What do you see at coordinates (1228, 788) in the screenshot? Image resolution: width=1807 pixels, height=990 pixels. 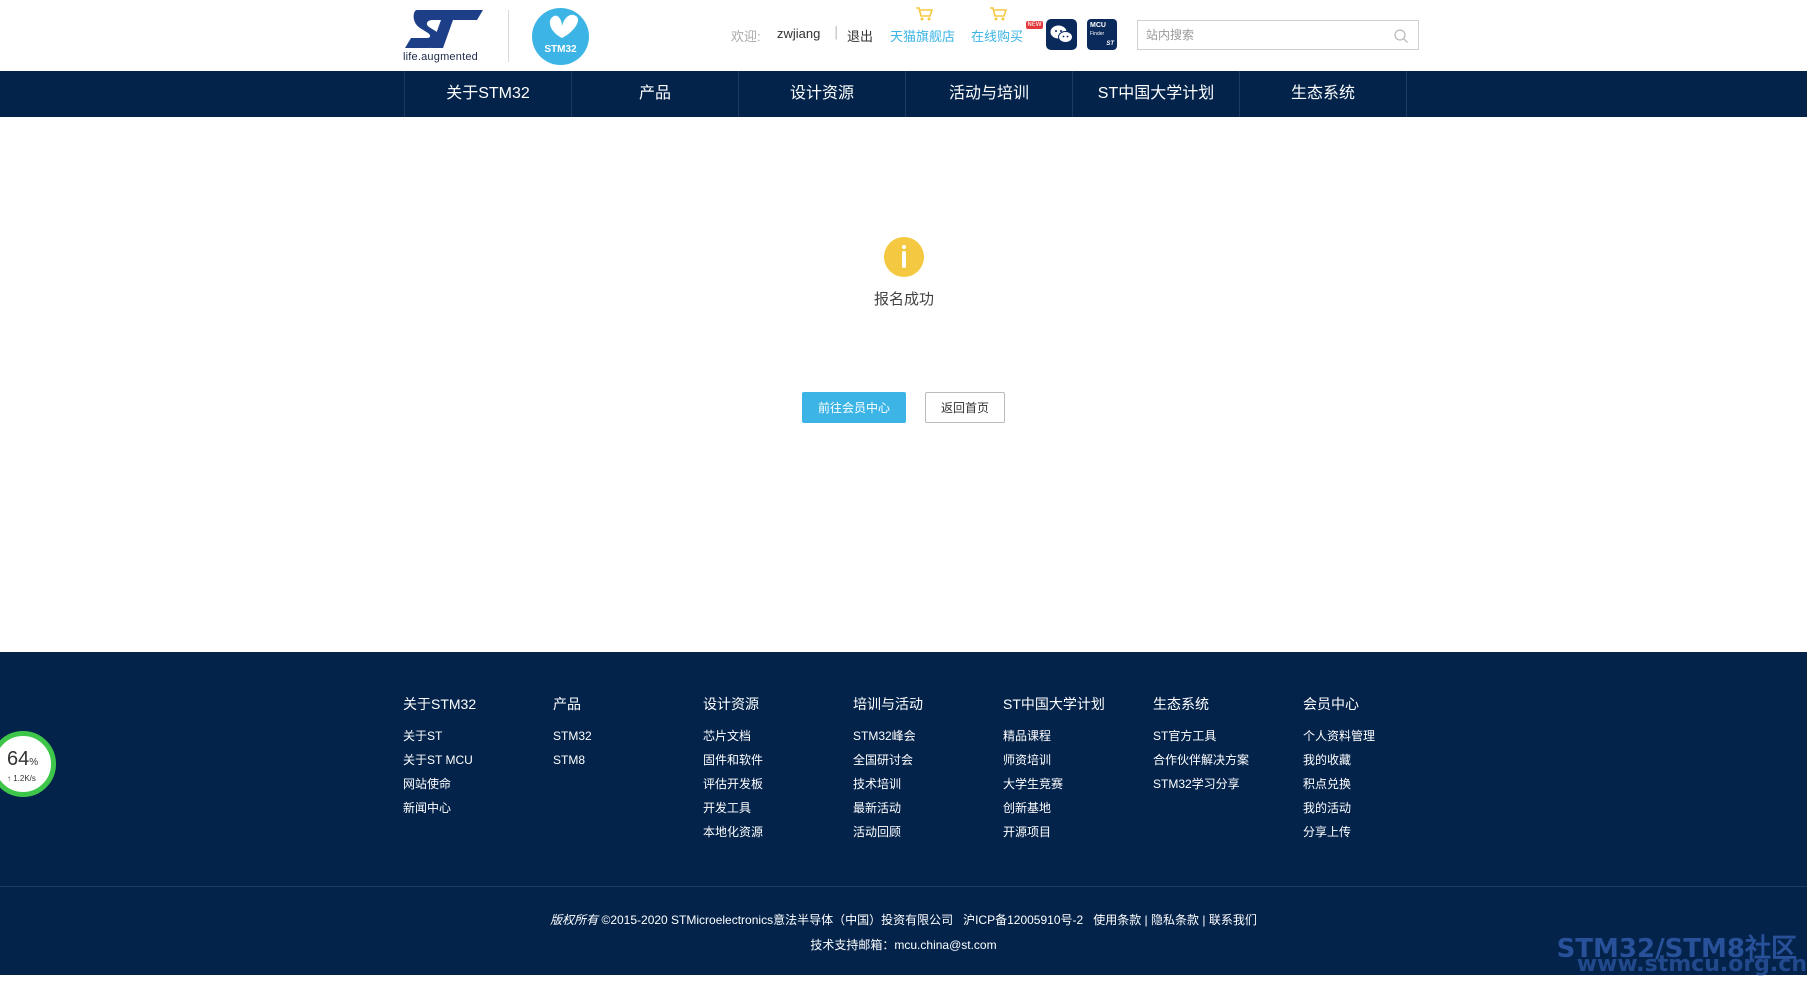 I see `footer-link: STM32学习分享` at bounding box center [1228, 788].